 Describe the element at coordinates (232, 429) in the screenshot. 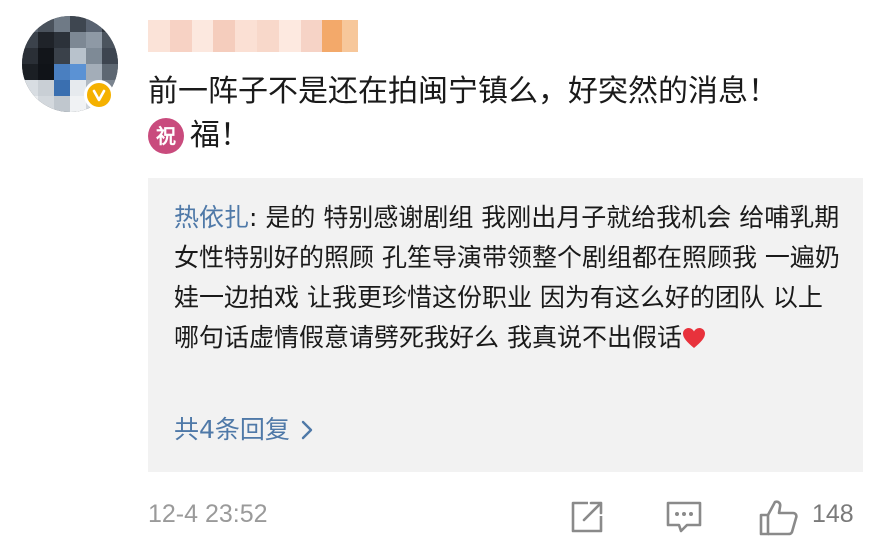

I see `more-replies-label: 共4条回复` at that location.